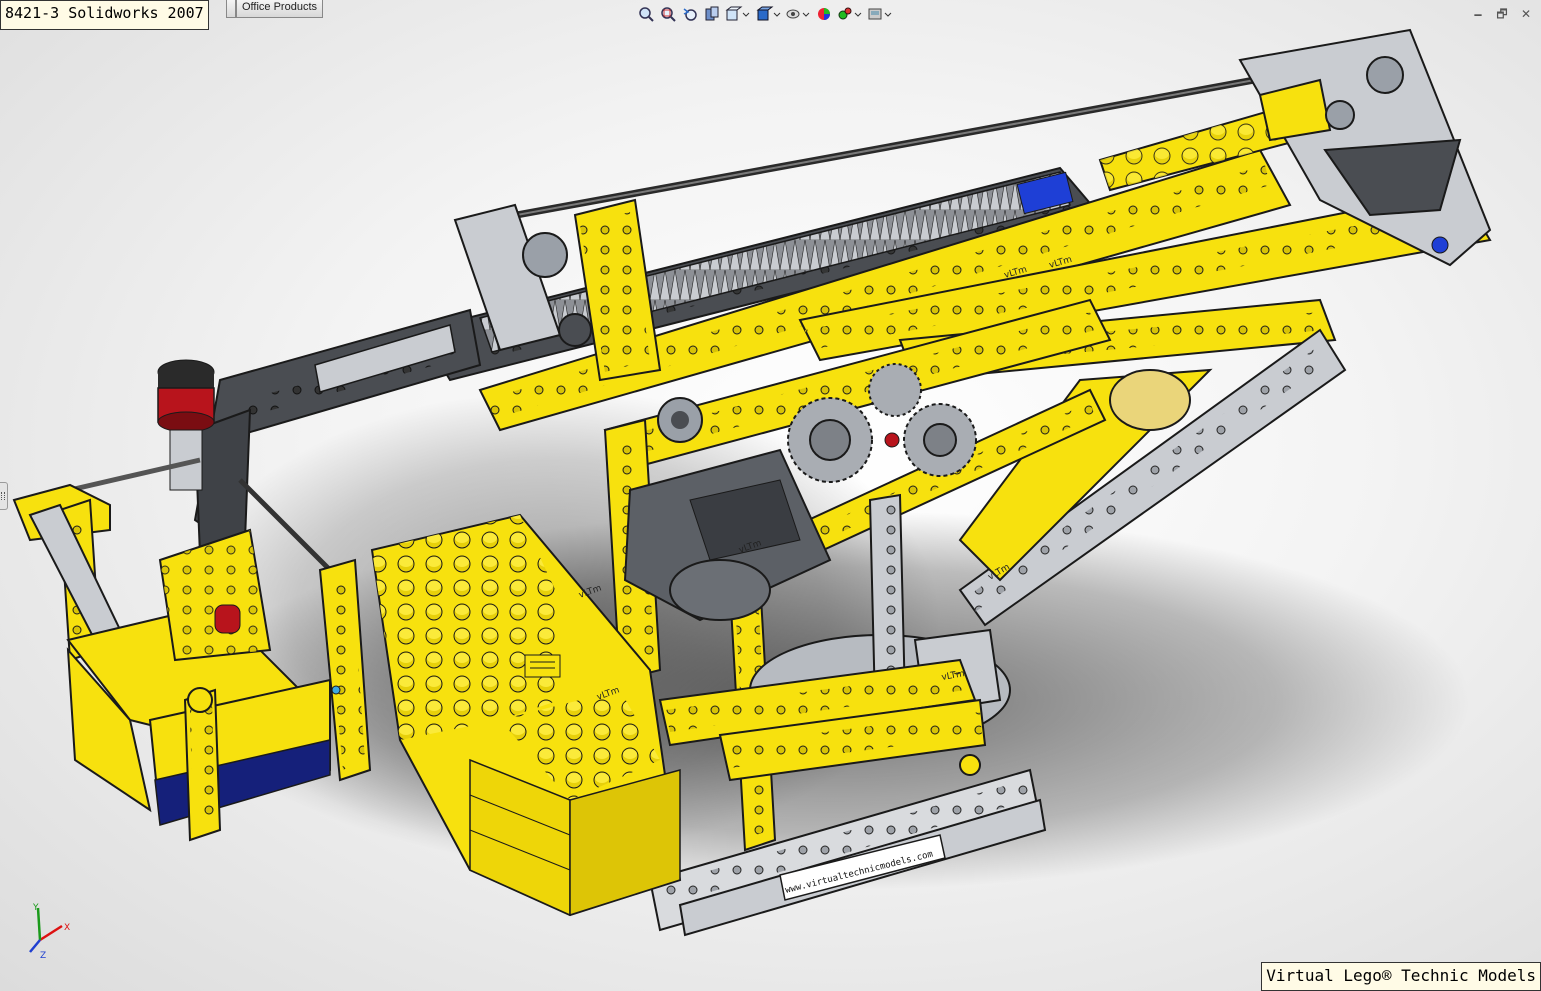 The image size is (1541, 991). I want to click on zoom-to-area-icon, so click(668, 14).